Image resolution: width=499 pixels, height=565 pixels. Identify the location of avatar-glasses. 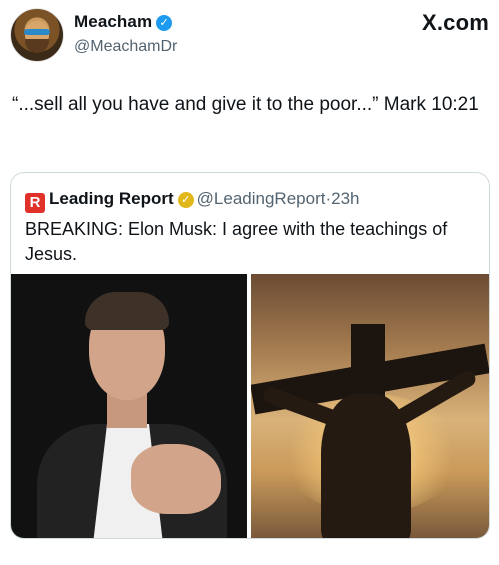
(37, 32).